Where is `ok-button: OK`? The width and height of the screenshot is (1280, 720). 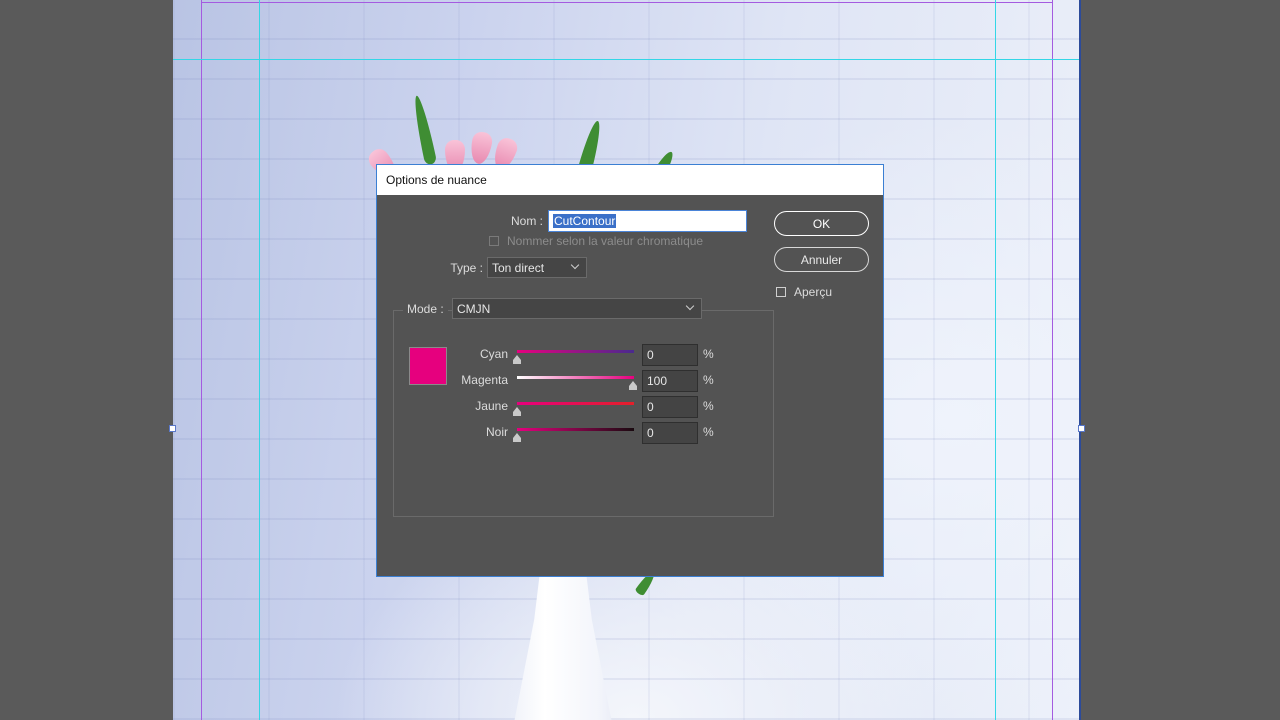 ok-button: OK is located at coordinates (821, 223).